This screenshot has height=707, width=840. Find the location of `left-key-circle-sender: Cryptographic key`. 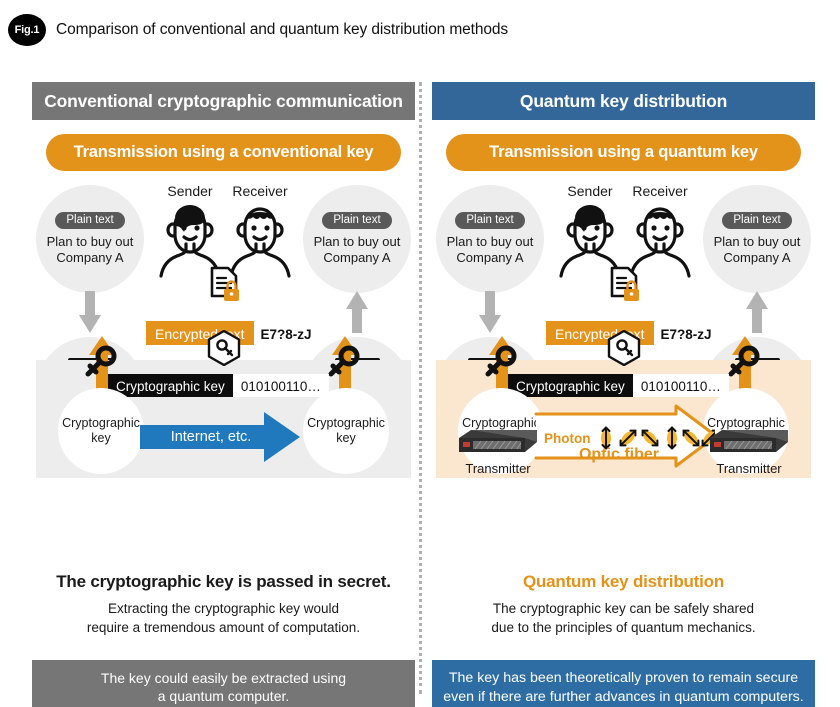

left-key-circle-sender: Cryptographic key is located at coordinates (101, 431).